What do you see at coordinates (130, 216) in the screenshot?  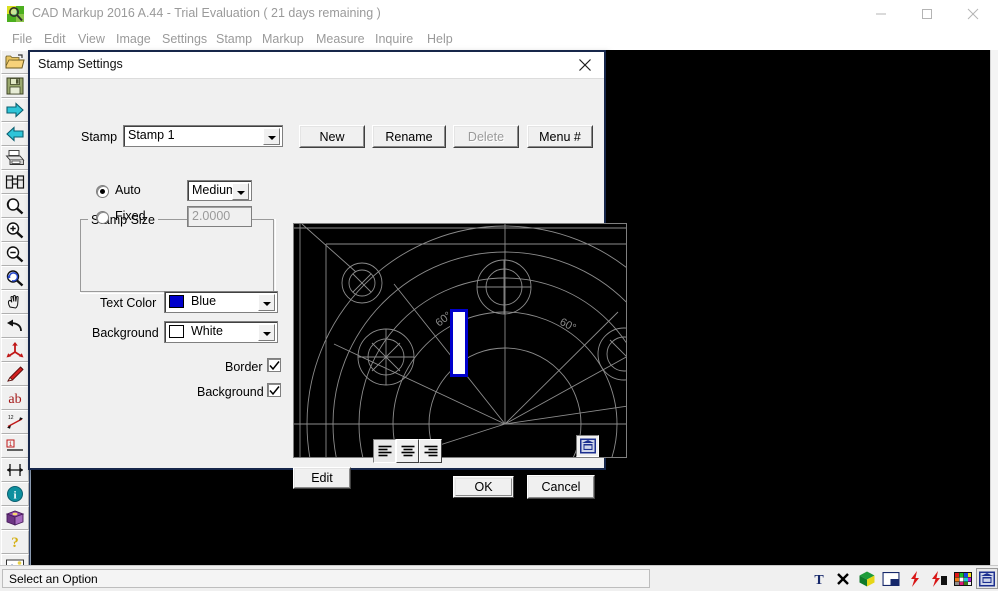 I see `fixed-radio-label: Fixed` at bounding box center [130, 216].